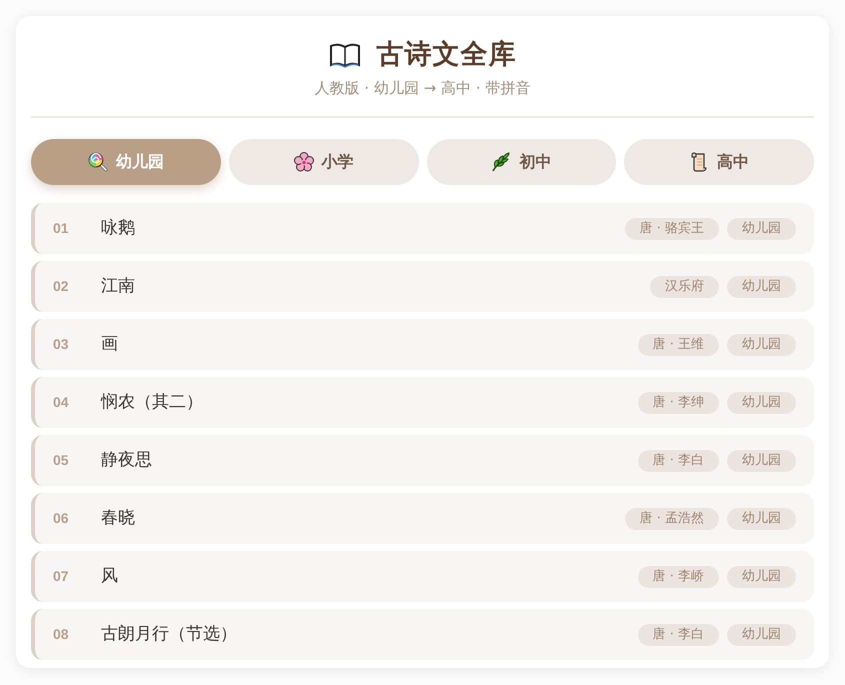 This screenshot has height=685, width=845. I want to click on author-tag: 唐 · 王维, so click(678, 345).